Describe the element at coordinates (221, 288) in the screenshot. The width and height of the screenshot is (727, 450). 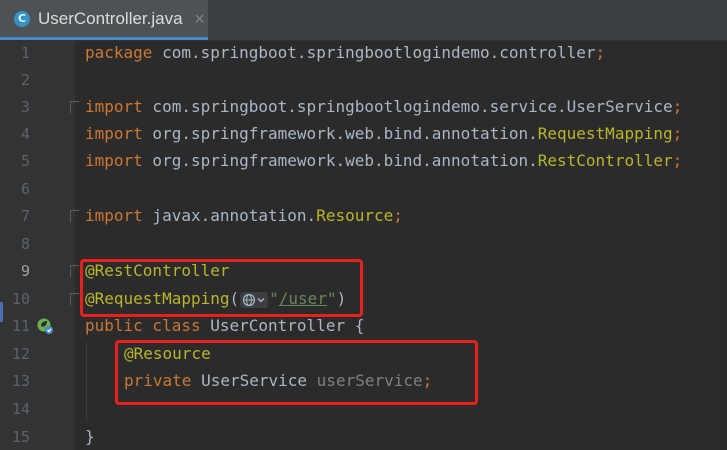
I see `highlight-box-class-annotations` at that location.